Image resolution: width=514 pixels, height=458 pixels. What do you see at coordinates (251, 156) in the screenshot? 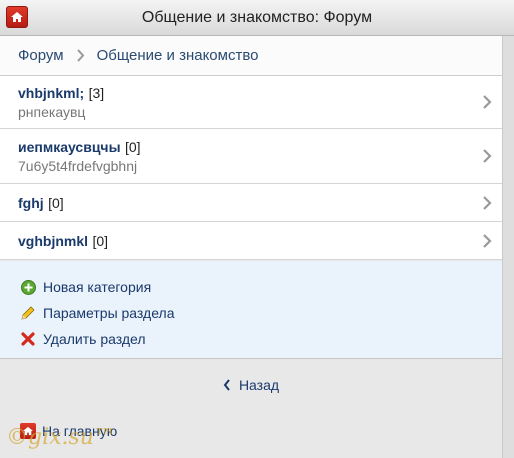
I see `list-item: иепмкаусвцчы [0] 7u6y5t4frdefvgbhnj` at bounding box center [251, 156].